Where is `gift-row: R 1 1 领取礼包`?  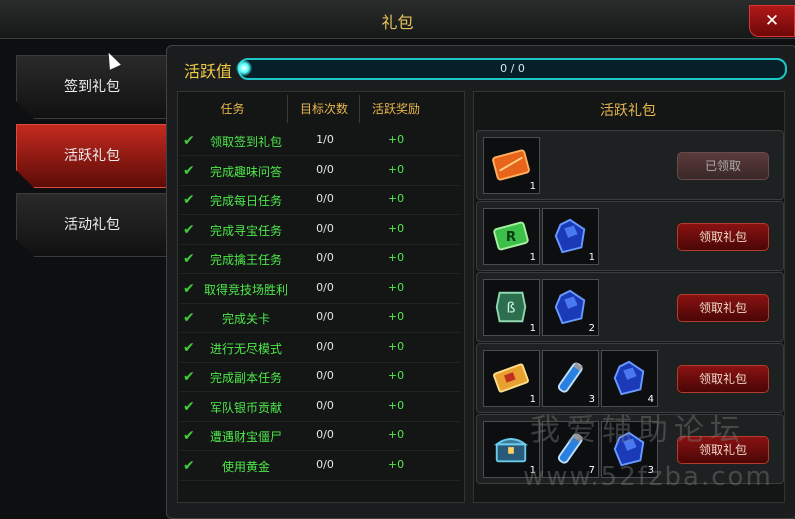 gift-row: R 1 1 领取礼包 is located at coordinates (630, 236).